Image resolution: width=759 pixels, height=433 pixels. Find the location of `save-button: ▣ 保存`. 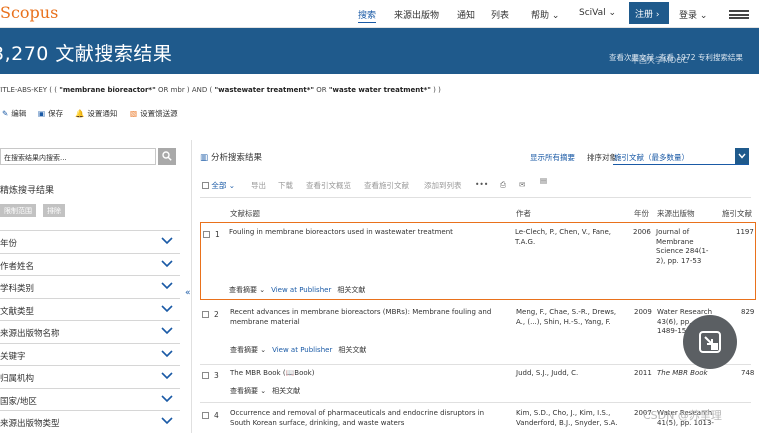

save-button: ▣ 保存 is located at coordinates (50, 113).